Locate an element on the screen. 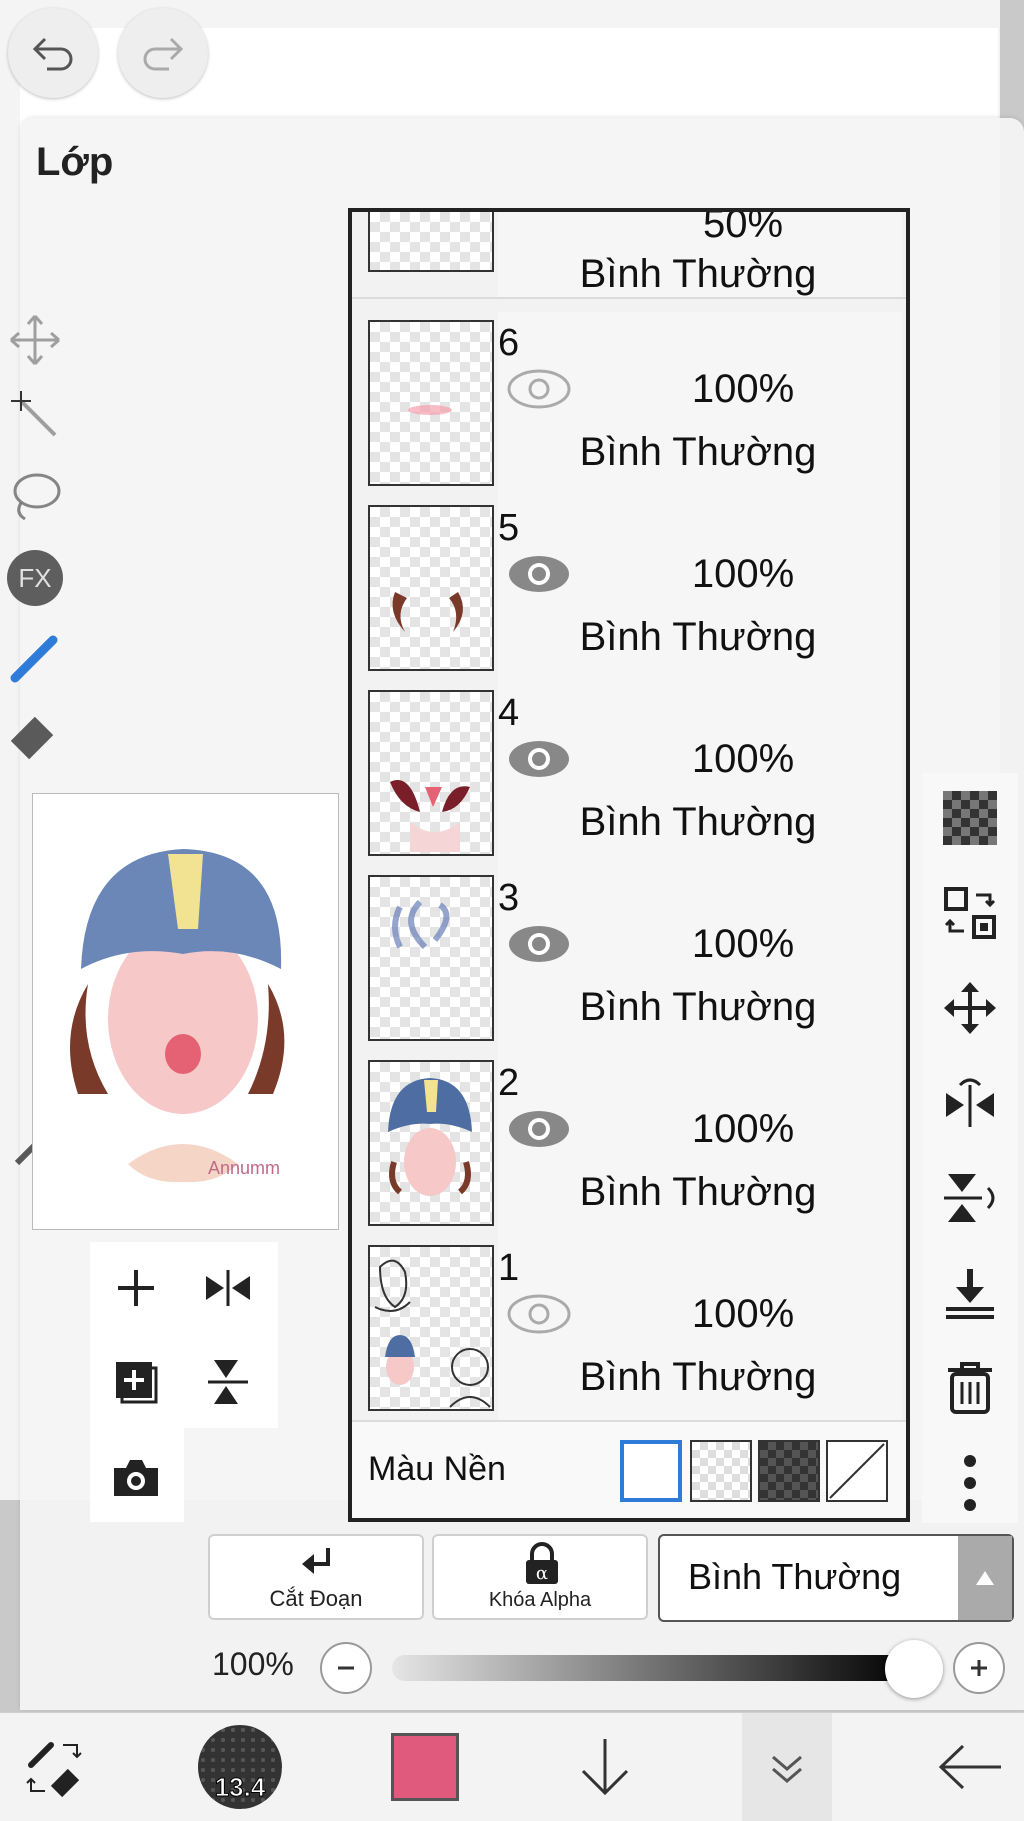  collapse-panel-button is located at coordinates (787, 1767).